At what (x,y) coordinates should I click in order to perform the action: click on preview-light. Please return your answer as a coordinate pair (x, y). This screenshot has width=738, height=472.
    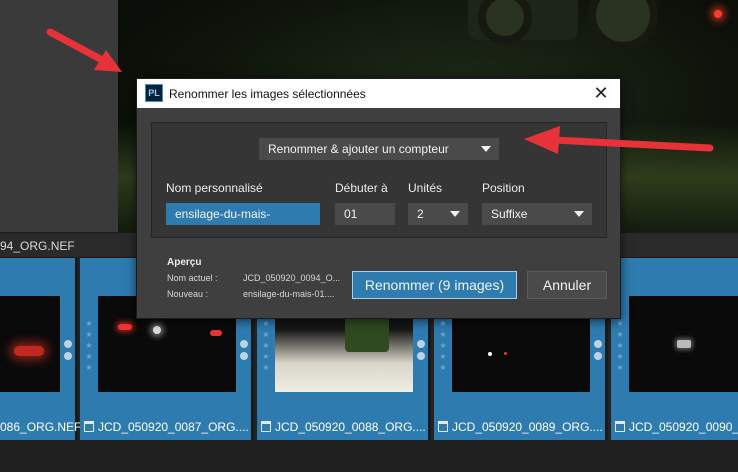
    Looking at the image, I should click on (718, 14).